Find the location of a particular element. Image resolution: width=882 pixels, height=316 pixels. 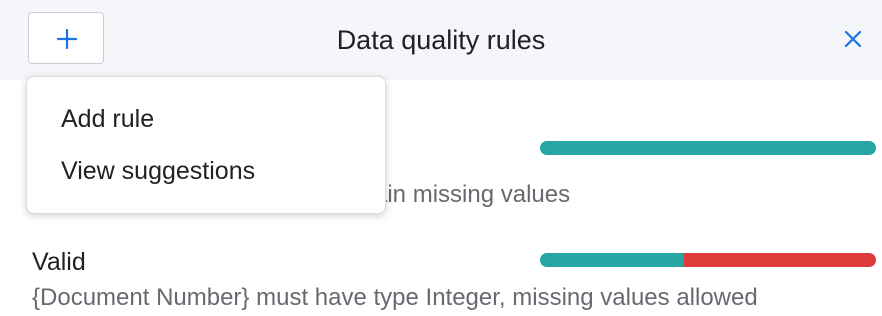

add-button is located at coordinates (66, 38).